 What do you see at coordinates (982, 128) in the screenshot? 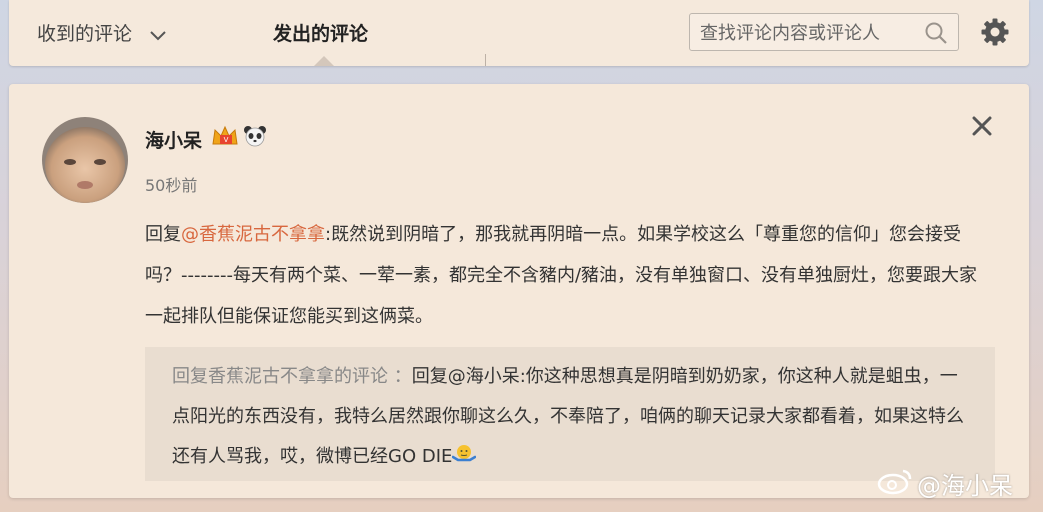
I see `close-icon` at bounding box center [982, 128].